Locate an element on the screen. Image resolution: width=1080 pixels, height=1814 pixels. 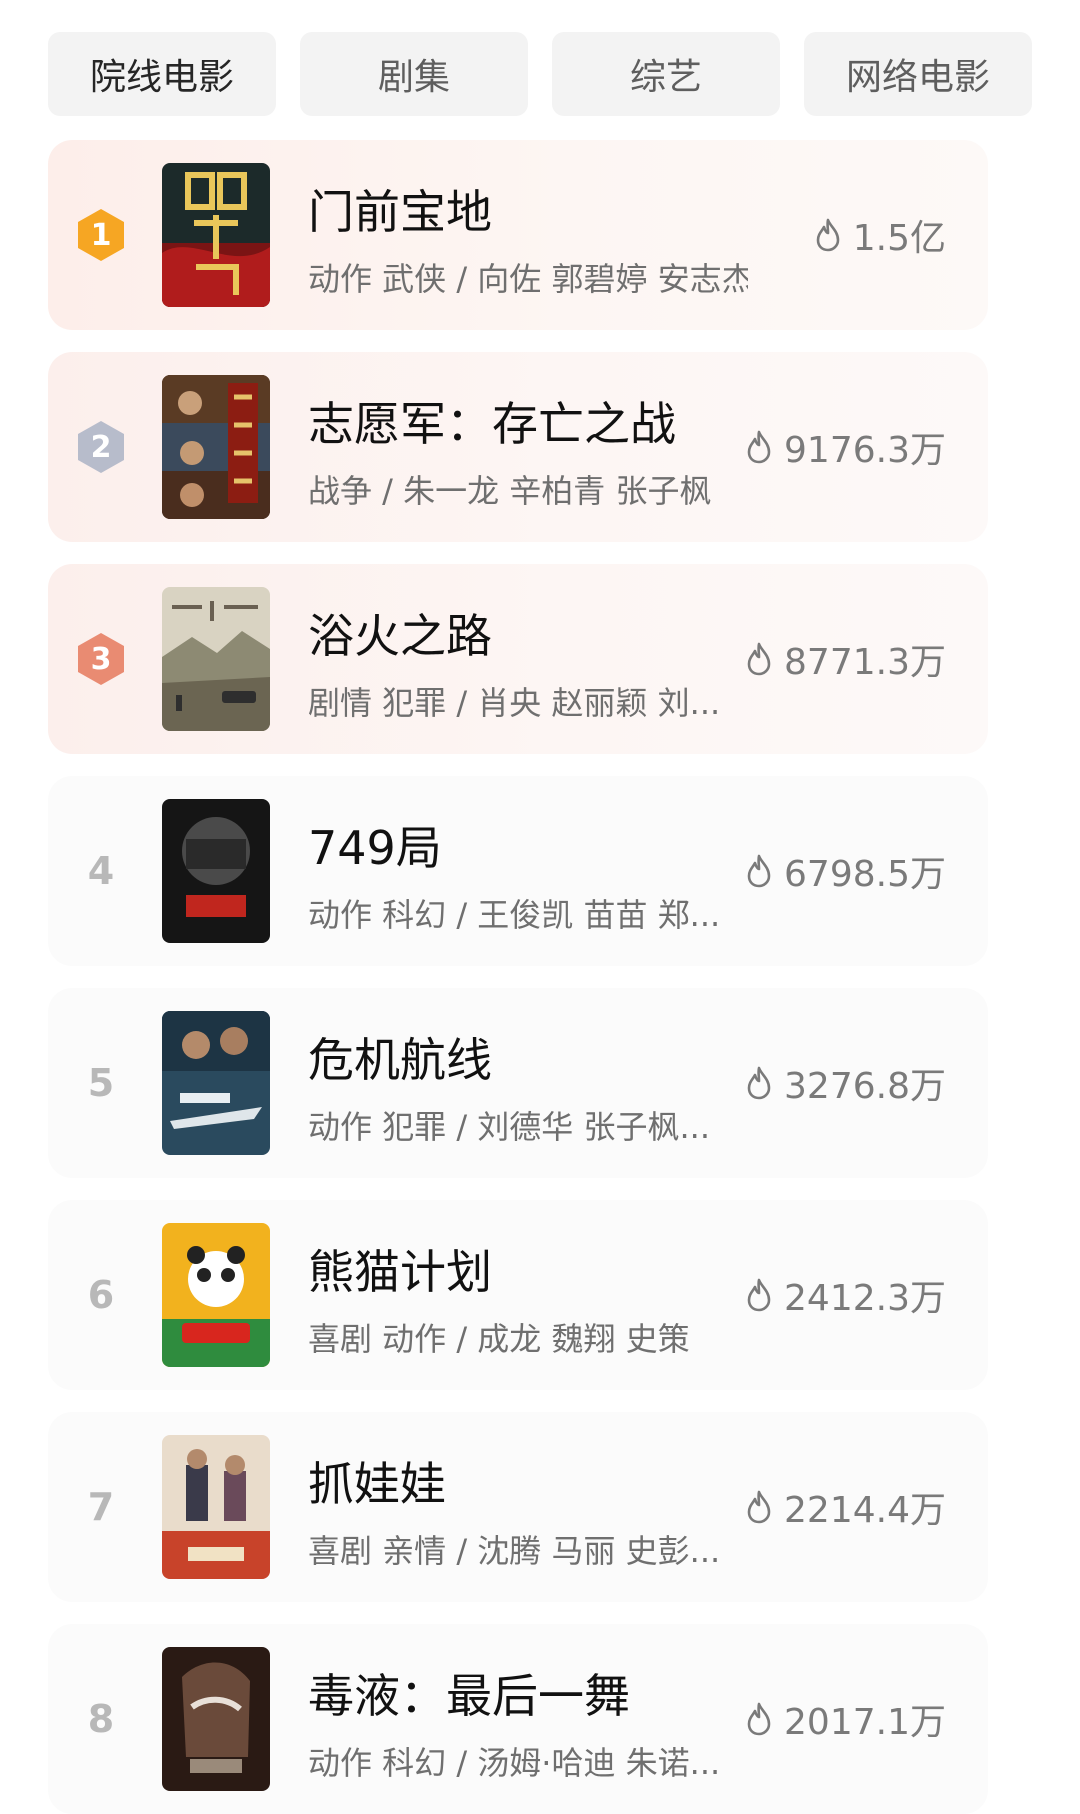
heat-value: 9176.3万 is located at coordinates (865, 450).